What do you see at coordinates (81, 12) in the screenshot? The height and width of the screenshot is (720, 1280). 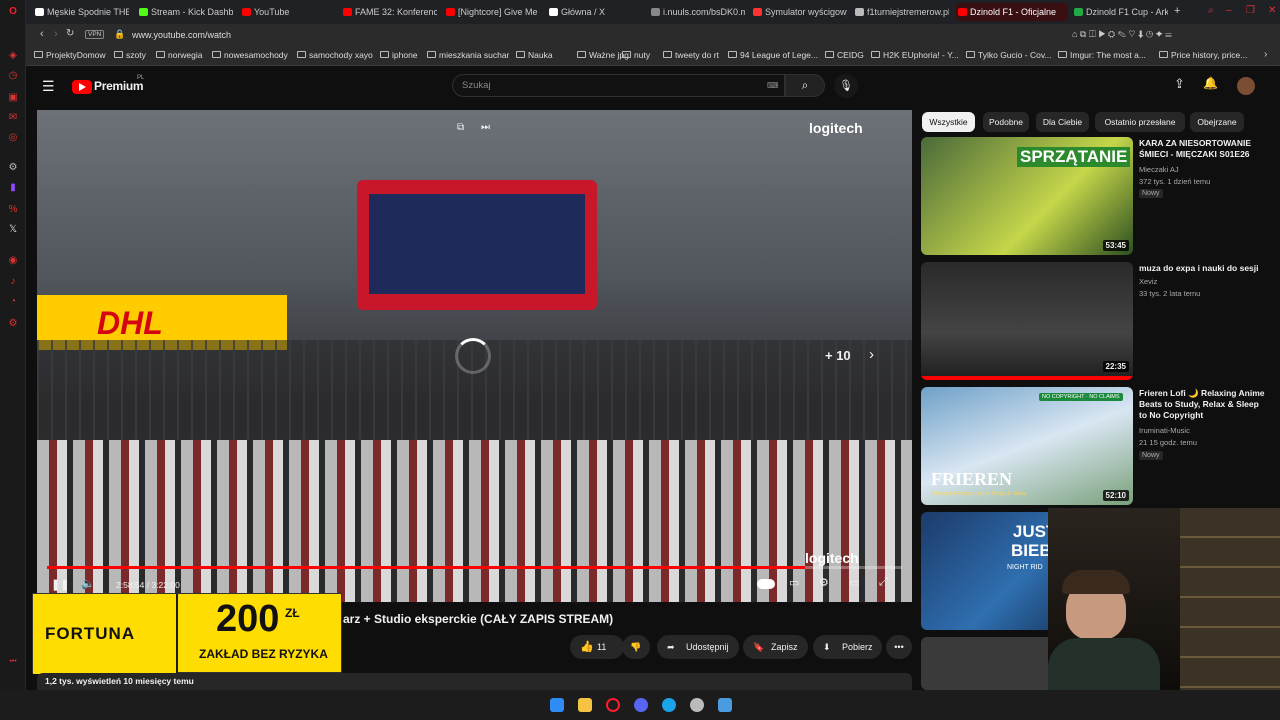 I see `tab-0: Męskie Spodnie THE N` at bounding box center [81, 12].